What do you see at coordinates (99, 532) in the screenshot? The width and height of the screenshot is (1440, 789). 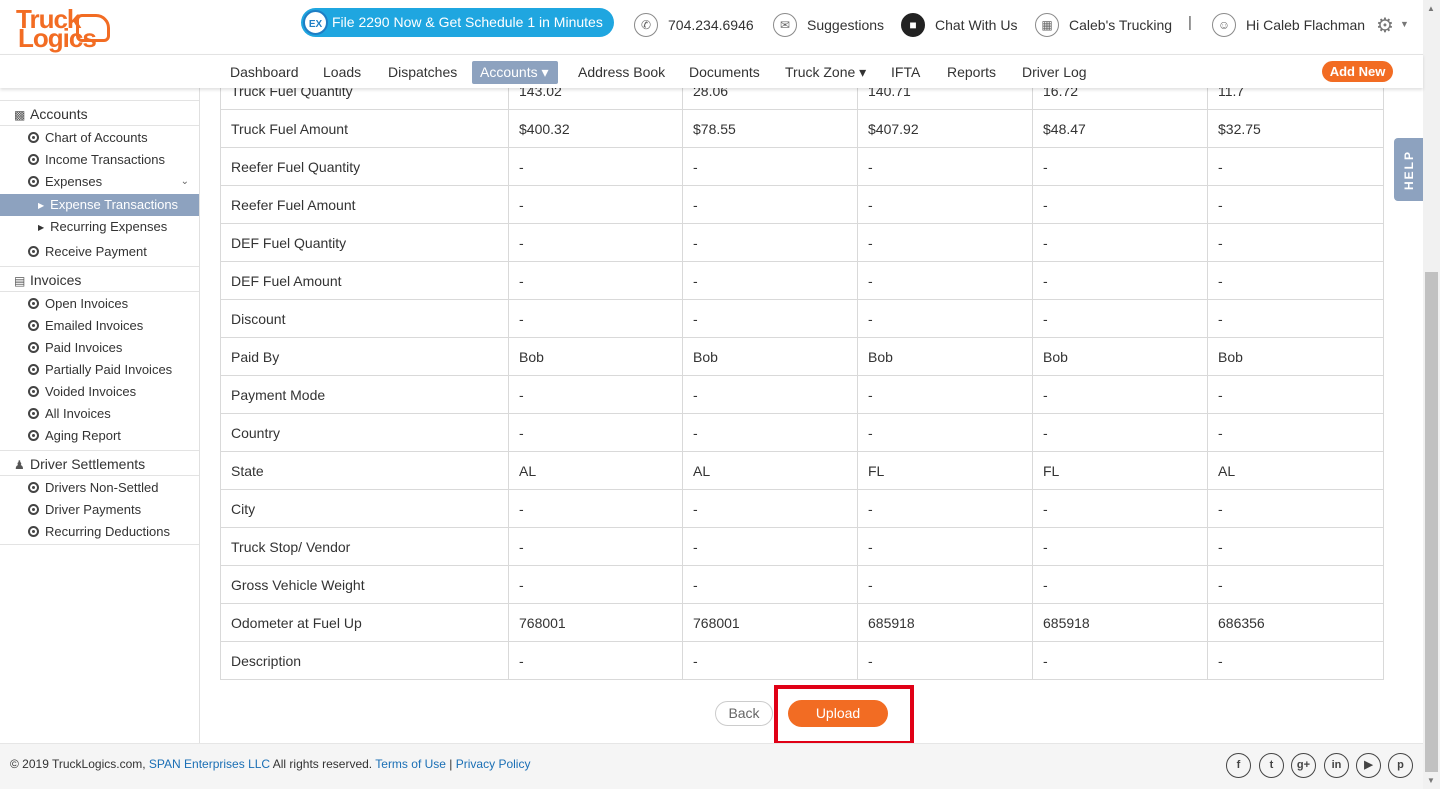 I see `sidebar-item-recurring-deductions: Recurring Deductions` at bounding box center [99, 532].